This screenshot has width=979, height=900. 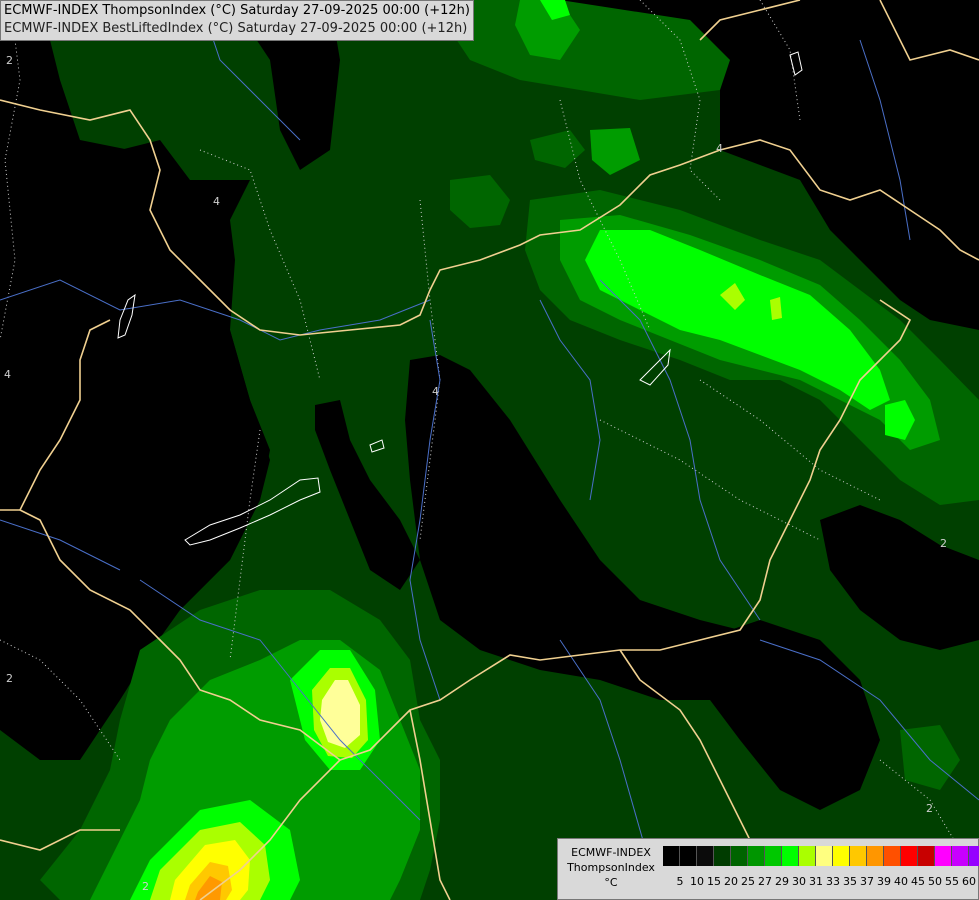 What do you see at coordinates (611, 852) in the screenshot?
I see `legend-title-model: ECMWF-INDEX` at bounding box center [611, 852].